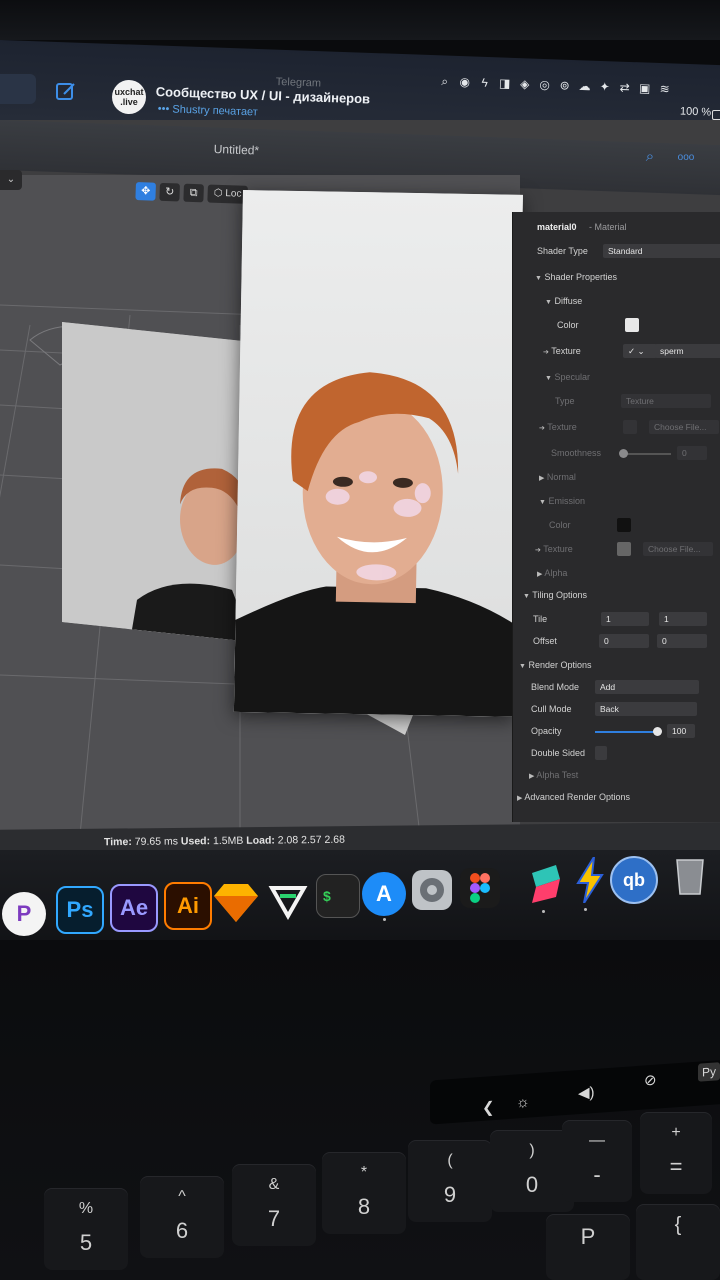 Image resolution: width=720 pixels, height=1280 pixels. Describe the element at coordinates (716, 115) in the screenshot. I see `battery-icon` at that location.